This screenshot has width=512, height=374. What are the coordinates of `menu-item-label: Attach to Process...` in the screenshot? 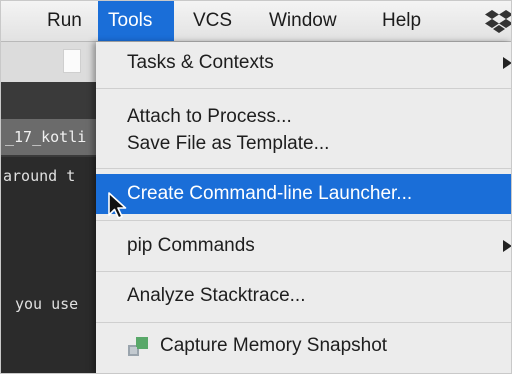 It's located at (209, 116).